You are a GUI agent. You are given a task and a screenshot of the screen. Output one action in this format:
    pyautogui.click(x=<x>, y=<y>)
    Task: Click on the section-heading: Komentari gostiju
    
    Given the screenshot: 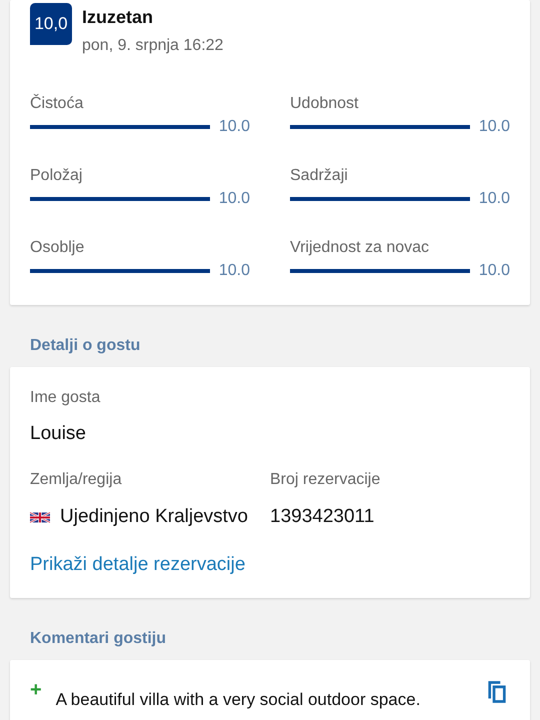 What is the action you would take?
    pyautogui.click(x=98, y=639)
    